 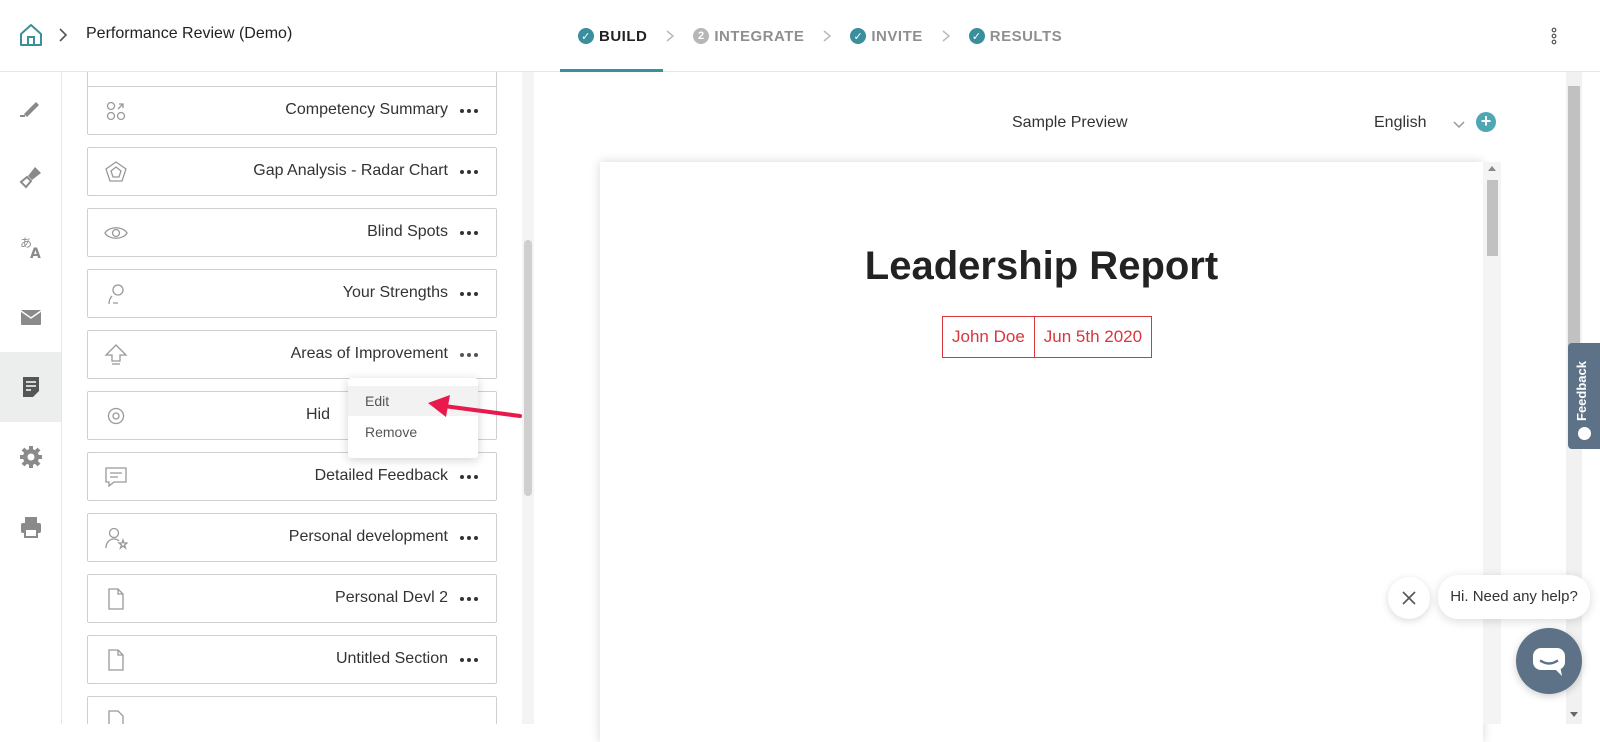 I want to click on section-label: Untitled Section, so click(x=391, y=658).